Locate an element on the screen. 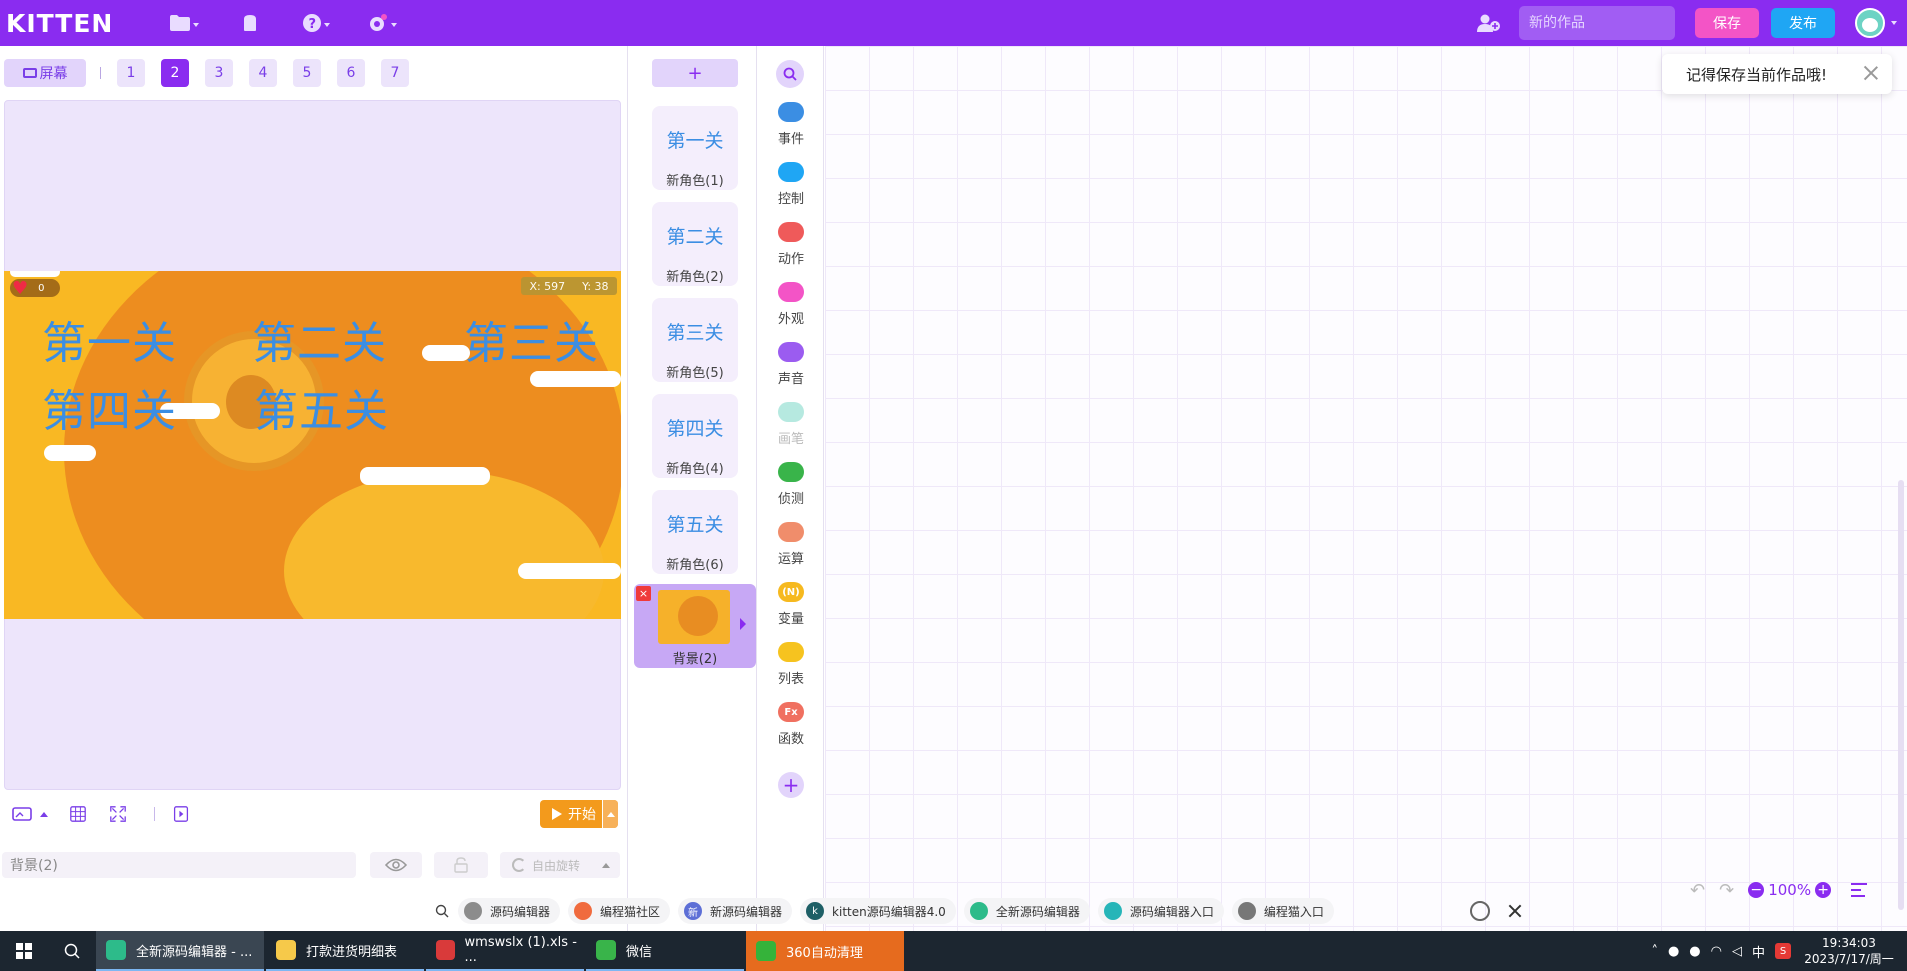  align-blocks-icon is located at coordinates (1859, 890).